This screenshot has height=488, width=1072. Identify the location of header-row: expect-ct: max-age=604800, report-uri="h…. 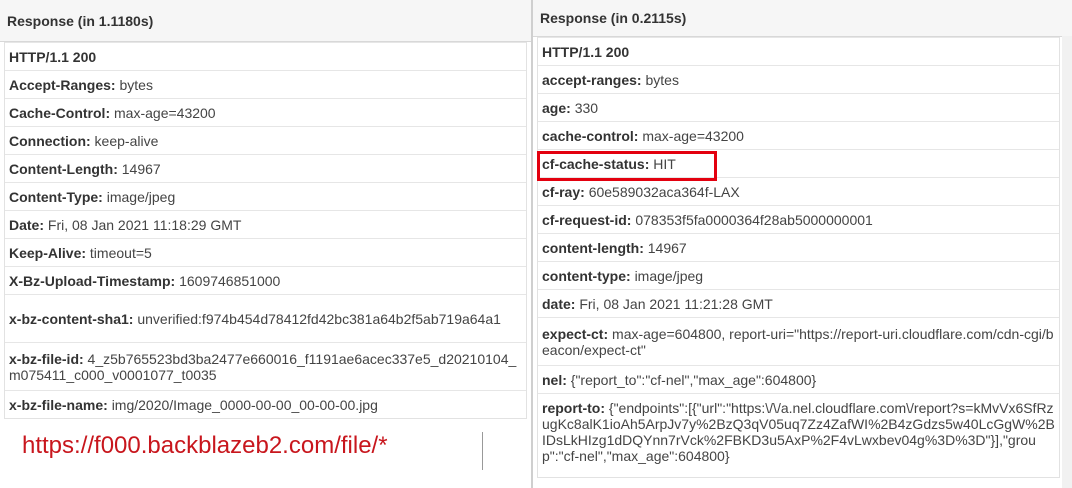
(798, 341).